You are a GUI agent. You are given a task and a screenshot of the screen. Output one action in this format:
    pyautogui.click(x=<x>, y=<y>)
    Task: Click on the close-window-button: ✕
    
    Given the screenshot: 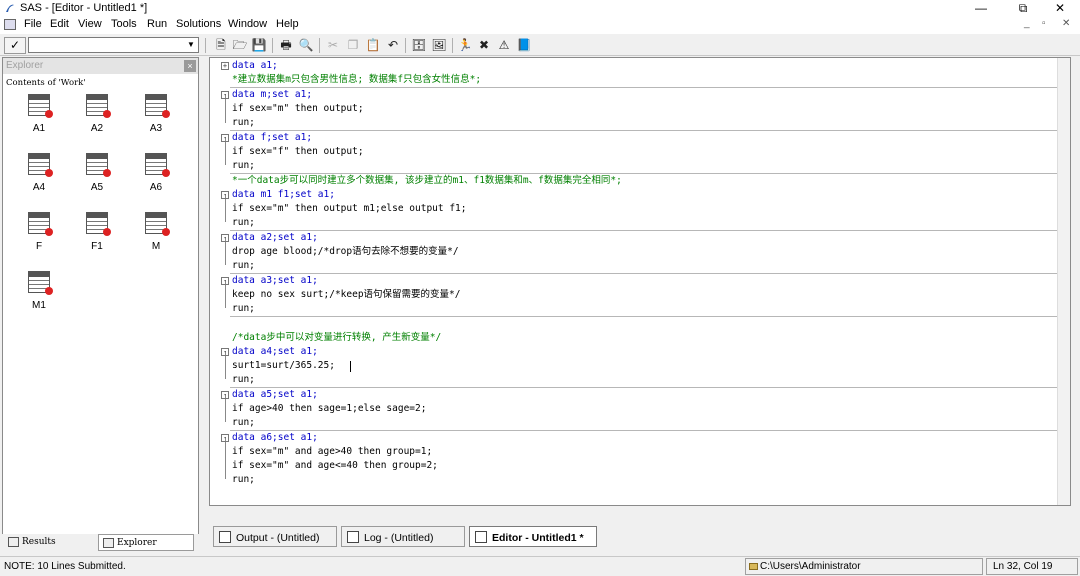 What is the action you would take?
    pyautogui.click(x=1060, y=8)
    